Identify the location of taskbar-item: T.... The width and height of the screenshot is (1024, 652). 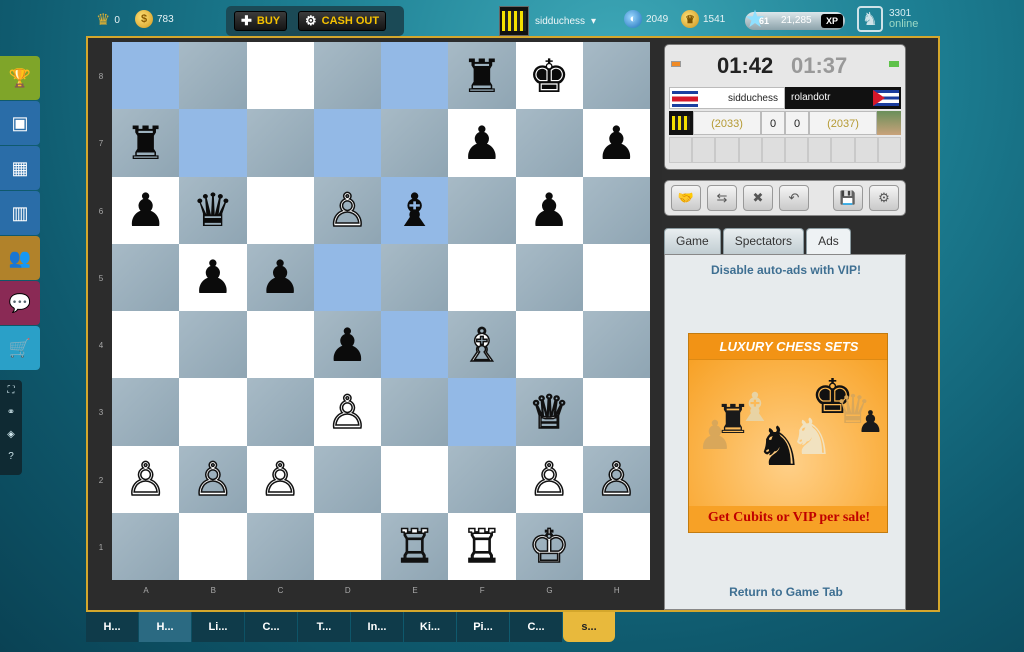
(324, 627).